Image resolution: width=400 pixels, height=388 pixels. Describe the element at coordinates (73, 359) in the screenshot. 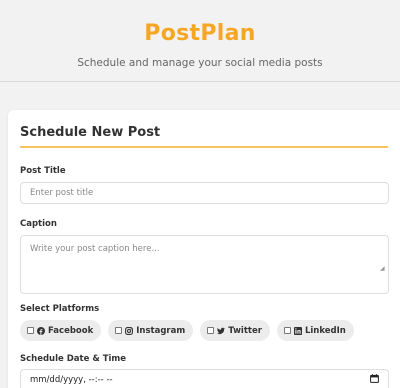

I see `schedule-date-label: Schedule Date & Time` at that location.